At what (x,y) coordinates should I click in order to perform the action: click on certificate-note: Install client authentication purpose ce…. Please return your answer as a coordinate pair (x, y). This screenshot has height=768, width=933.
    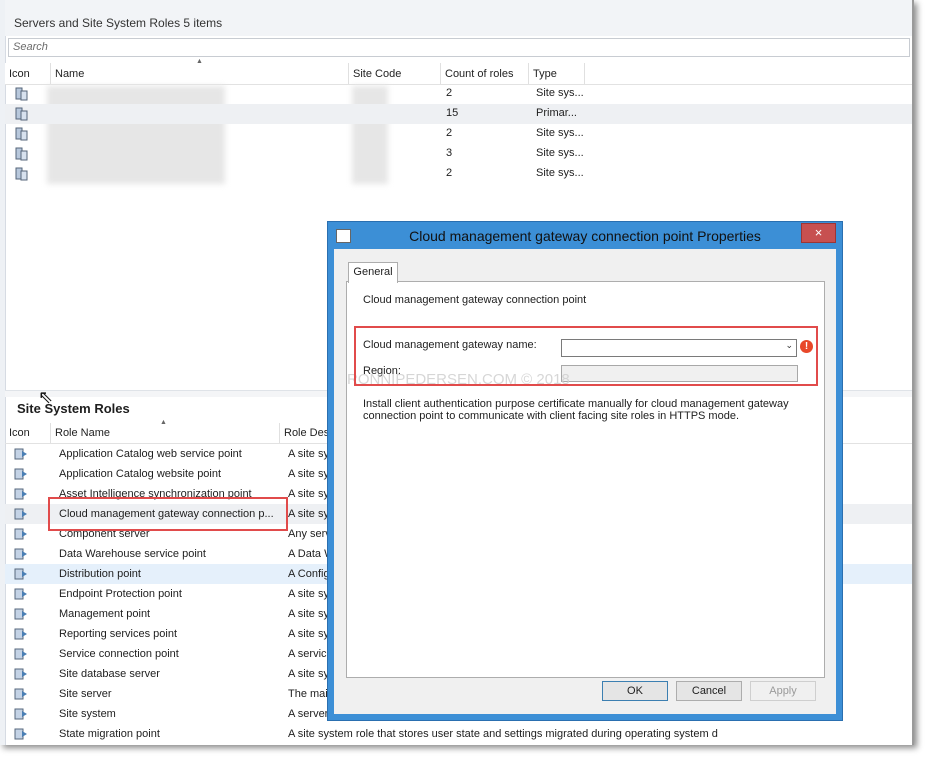
    Looking at the image, I should click on (576, 410).